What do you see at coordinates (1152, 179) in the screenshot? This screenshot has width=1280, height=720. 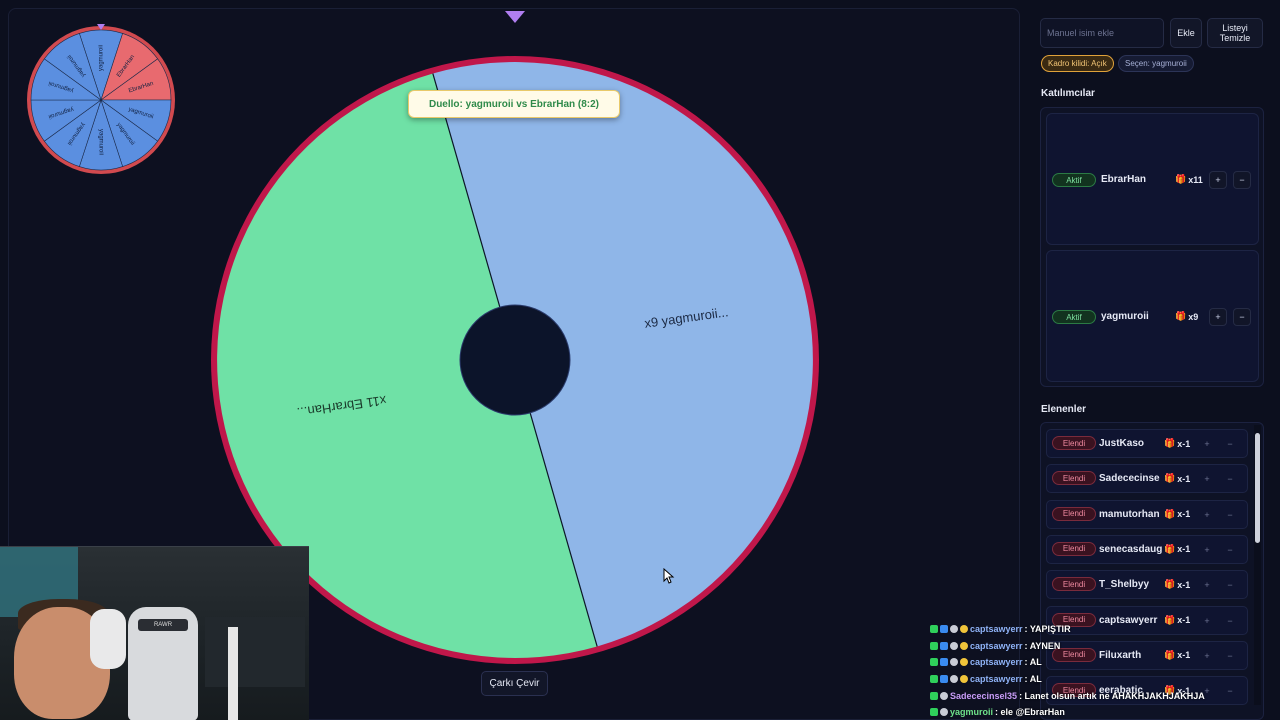 I see `participant-card: Aktif EbrarHan 🎁 x11 + −` at bounding box center [1152, 179].